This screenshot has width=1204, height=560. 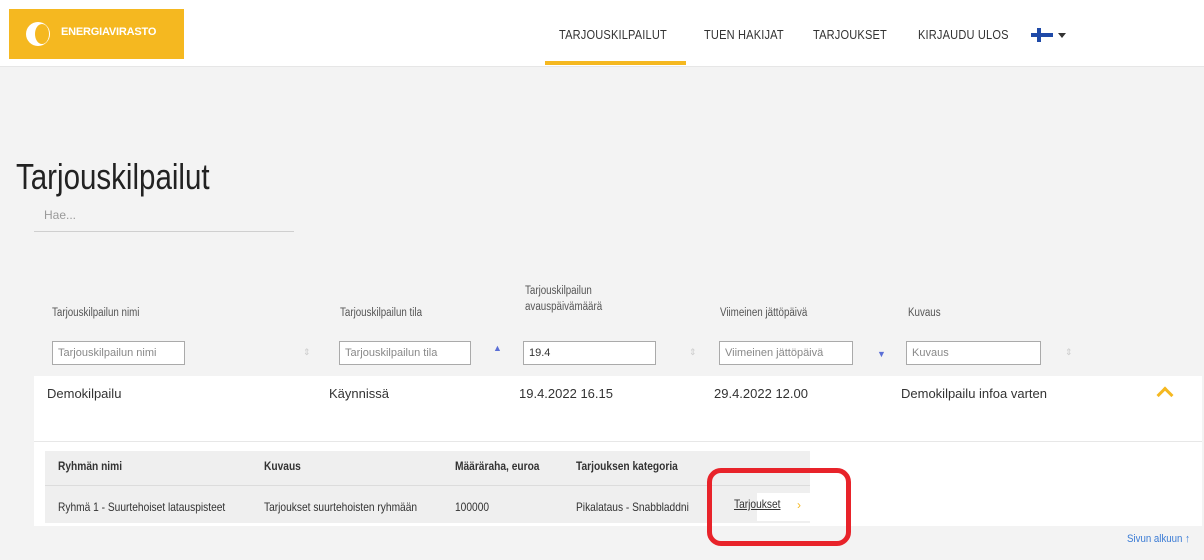 What do you see at coordinates (38, 34) in the screenshot?
I see `logo-mark-icon` at bounding box center [38, 34].